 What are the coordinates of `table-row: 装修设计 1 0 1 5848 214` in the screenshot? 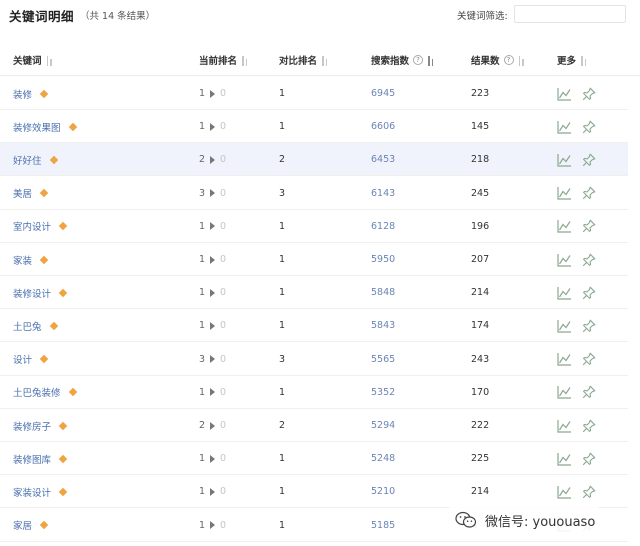 It's located at (314, 293).